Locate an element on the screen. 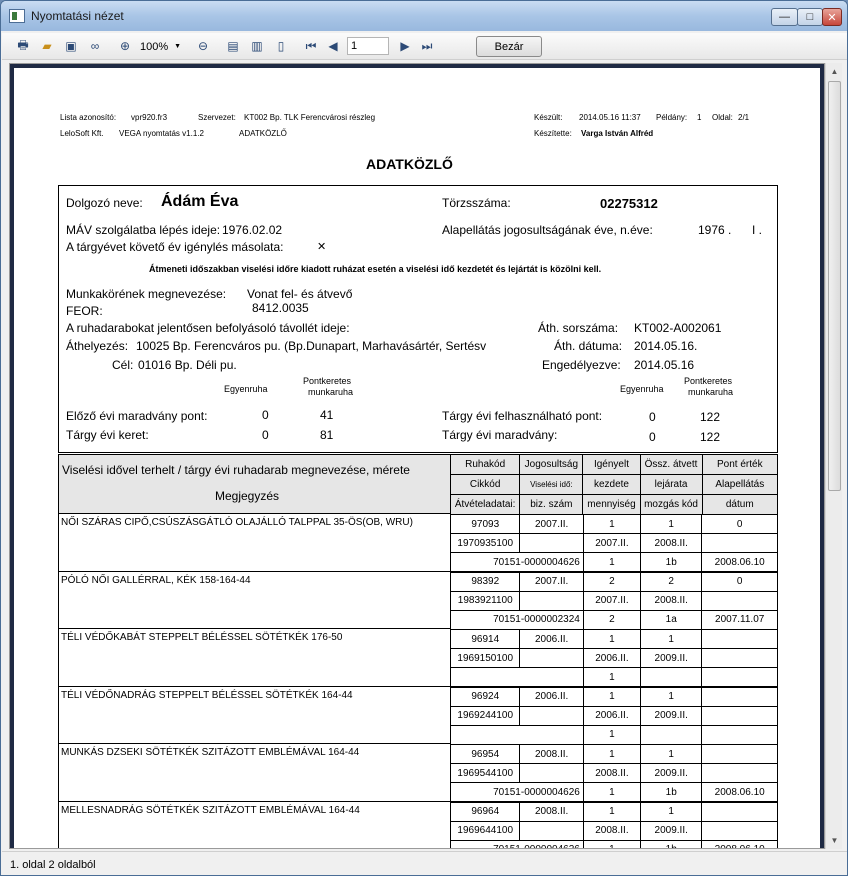 Image resolution: width=848 pixels, height=876 pixels. page-label: Oldal: is located at coordinates (722, 117).